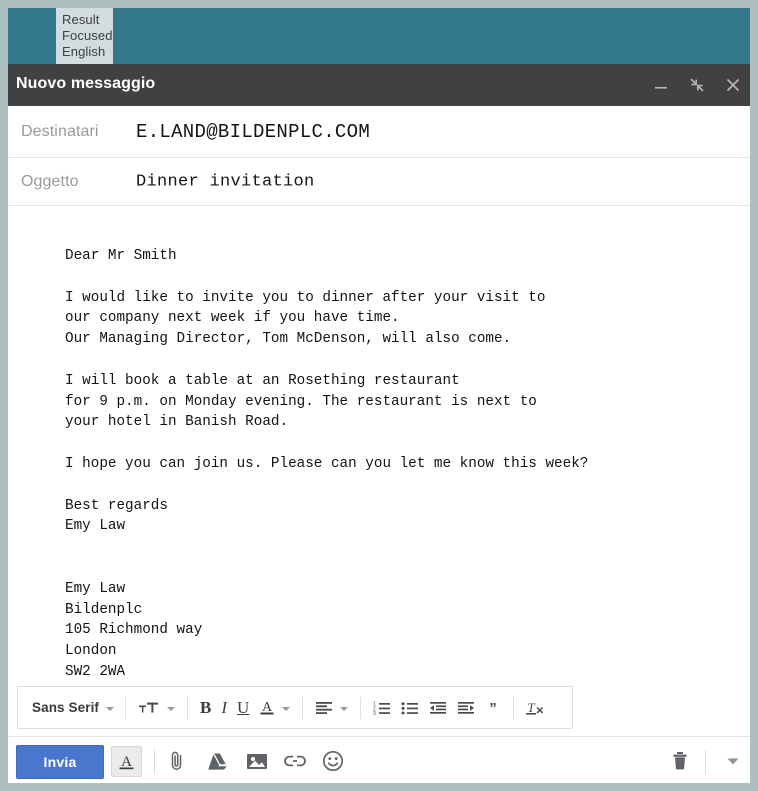  I want to click on minimize-icon, so click(661, 85).